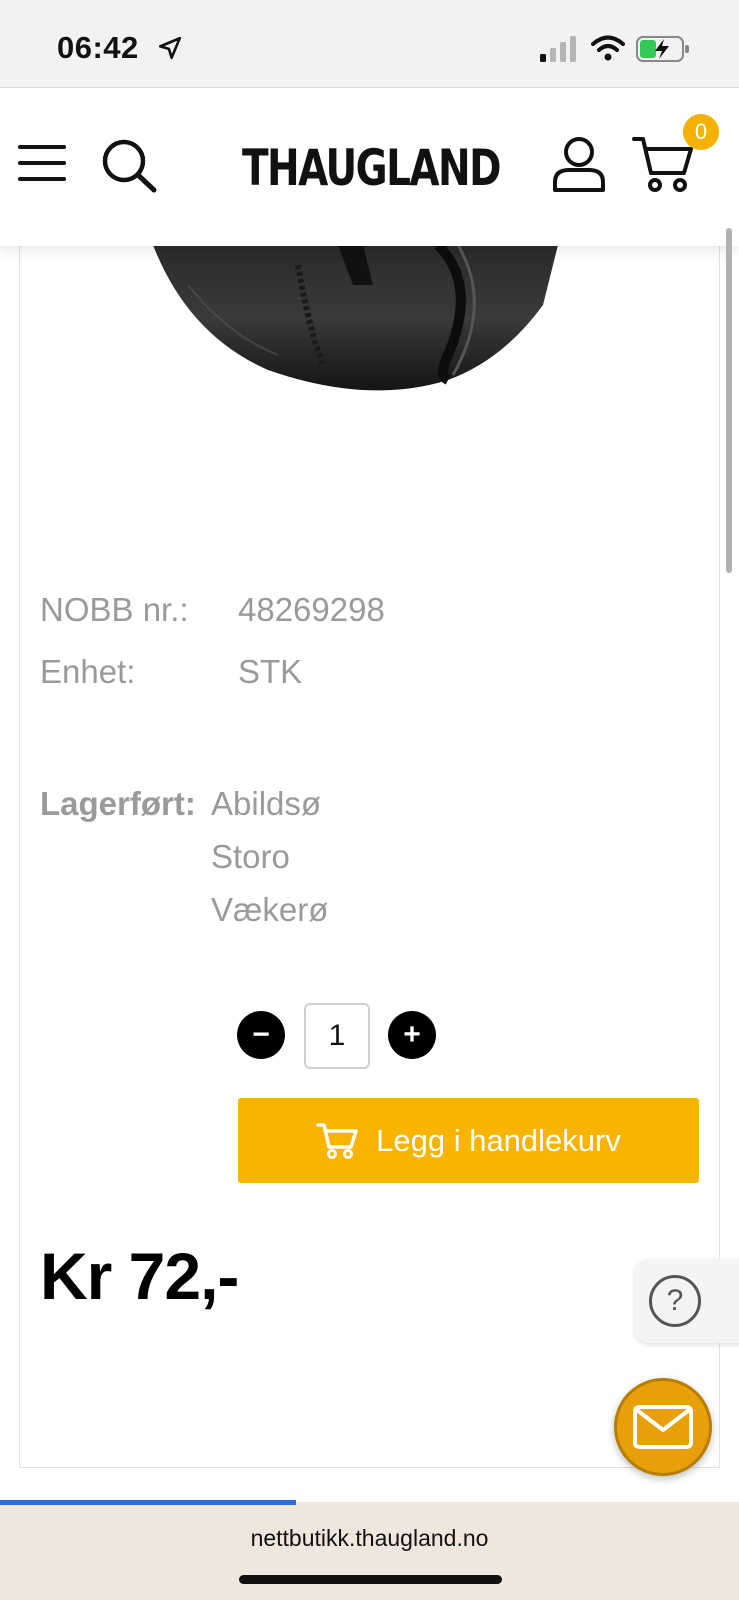 The image size is (739, 1600). What do you see at coordinates (369, 44) in the screenshot?
I see `status-bar: 06:42` at bounding box center [369, 44].